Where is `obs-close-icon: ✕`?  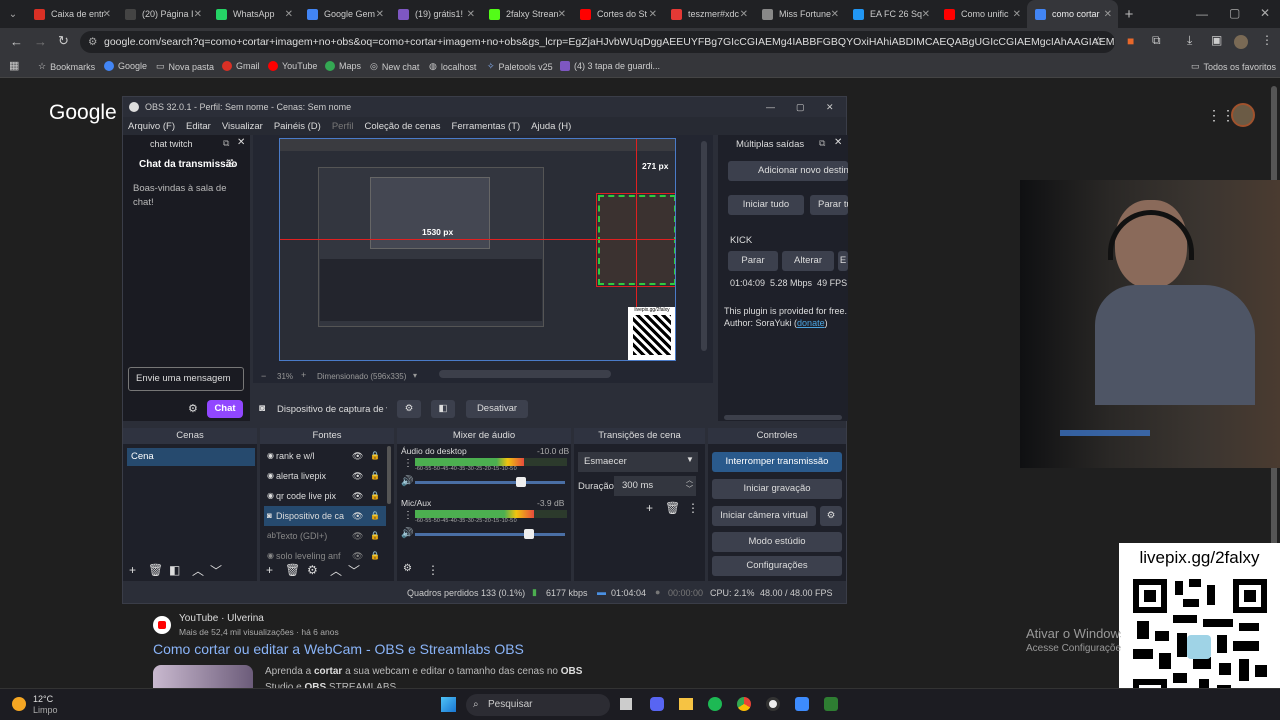
obs-close-icon: ✕ is located at coordinates (830, 107).